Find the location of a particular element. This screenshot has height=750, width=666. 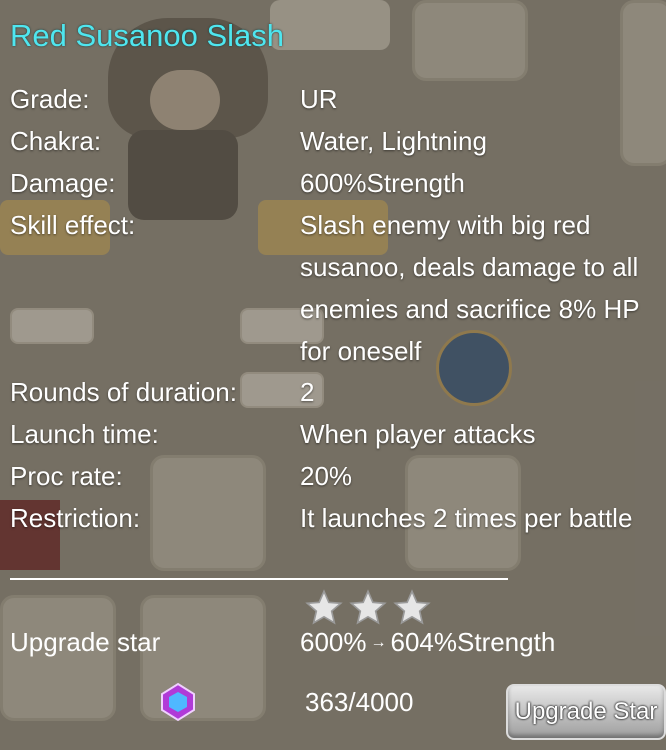

chakra-value: Water, Lightning is located at coordinates (393, 141).